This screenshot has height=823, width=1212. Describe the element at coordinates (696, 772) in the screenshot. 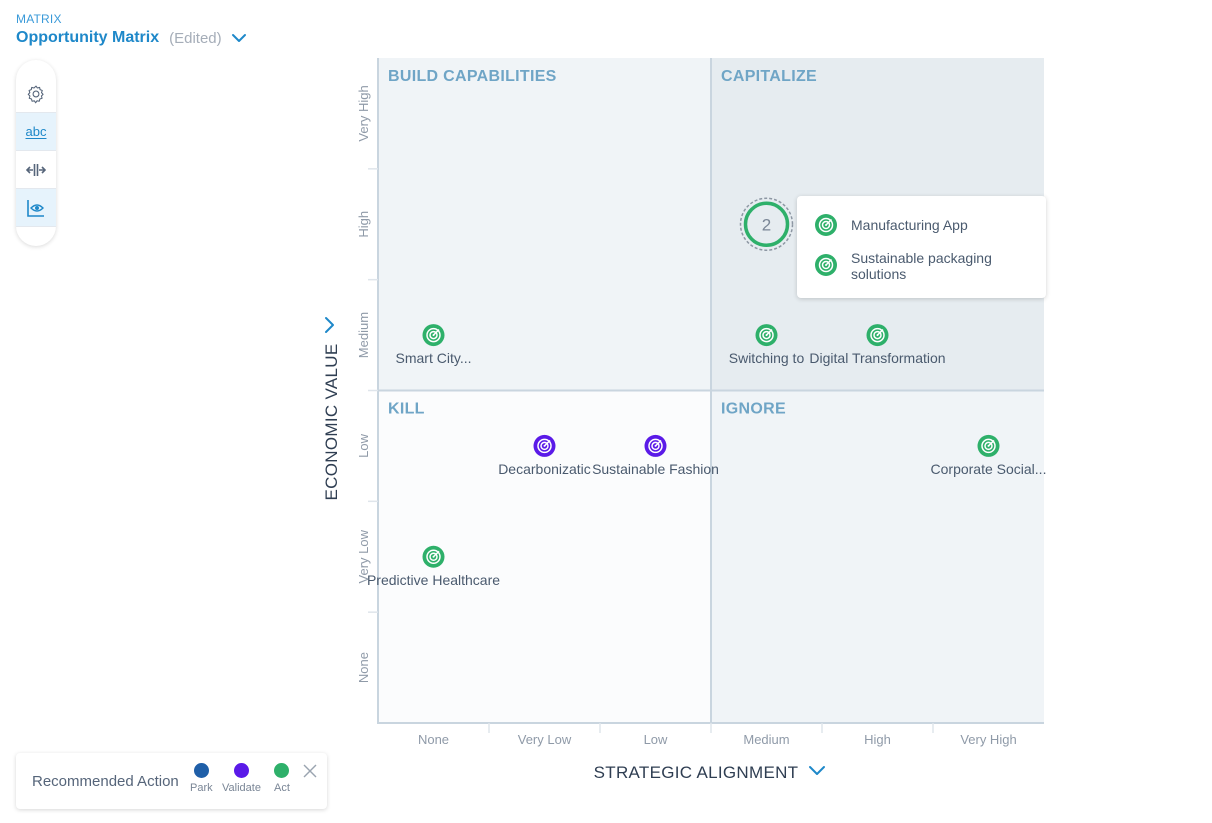

I see `x-axis-title: STRATEGIC ALIGNMENT` at that location.